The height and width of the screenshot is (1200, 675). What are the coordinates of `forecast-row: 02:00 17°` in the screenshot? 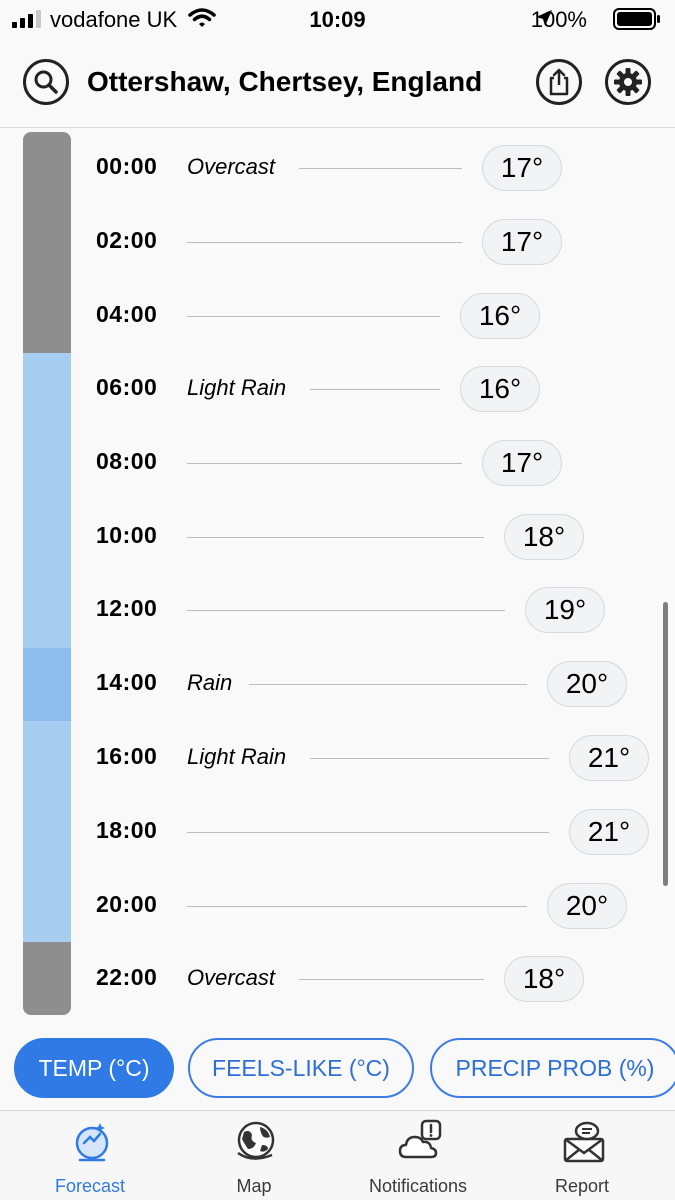 It's located at (337, 242).